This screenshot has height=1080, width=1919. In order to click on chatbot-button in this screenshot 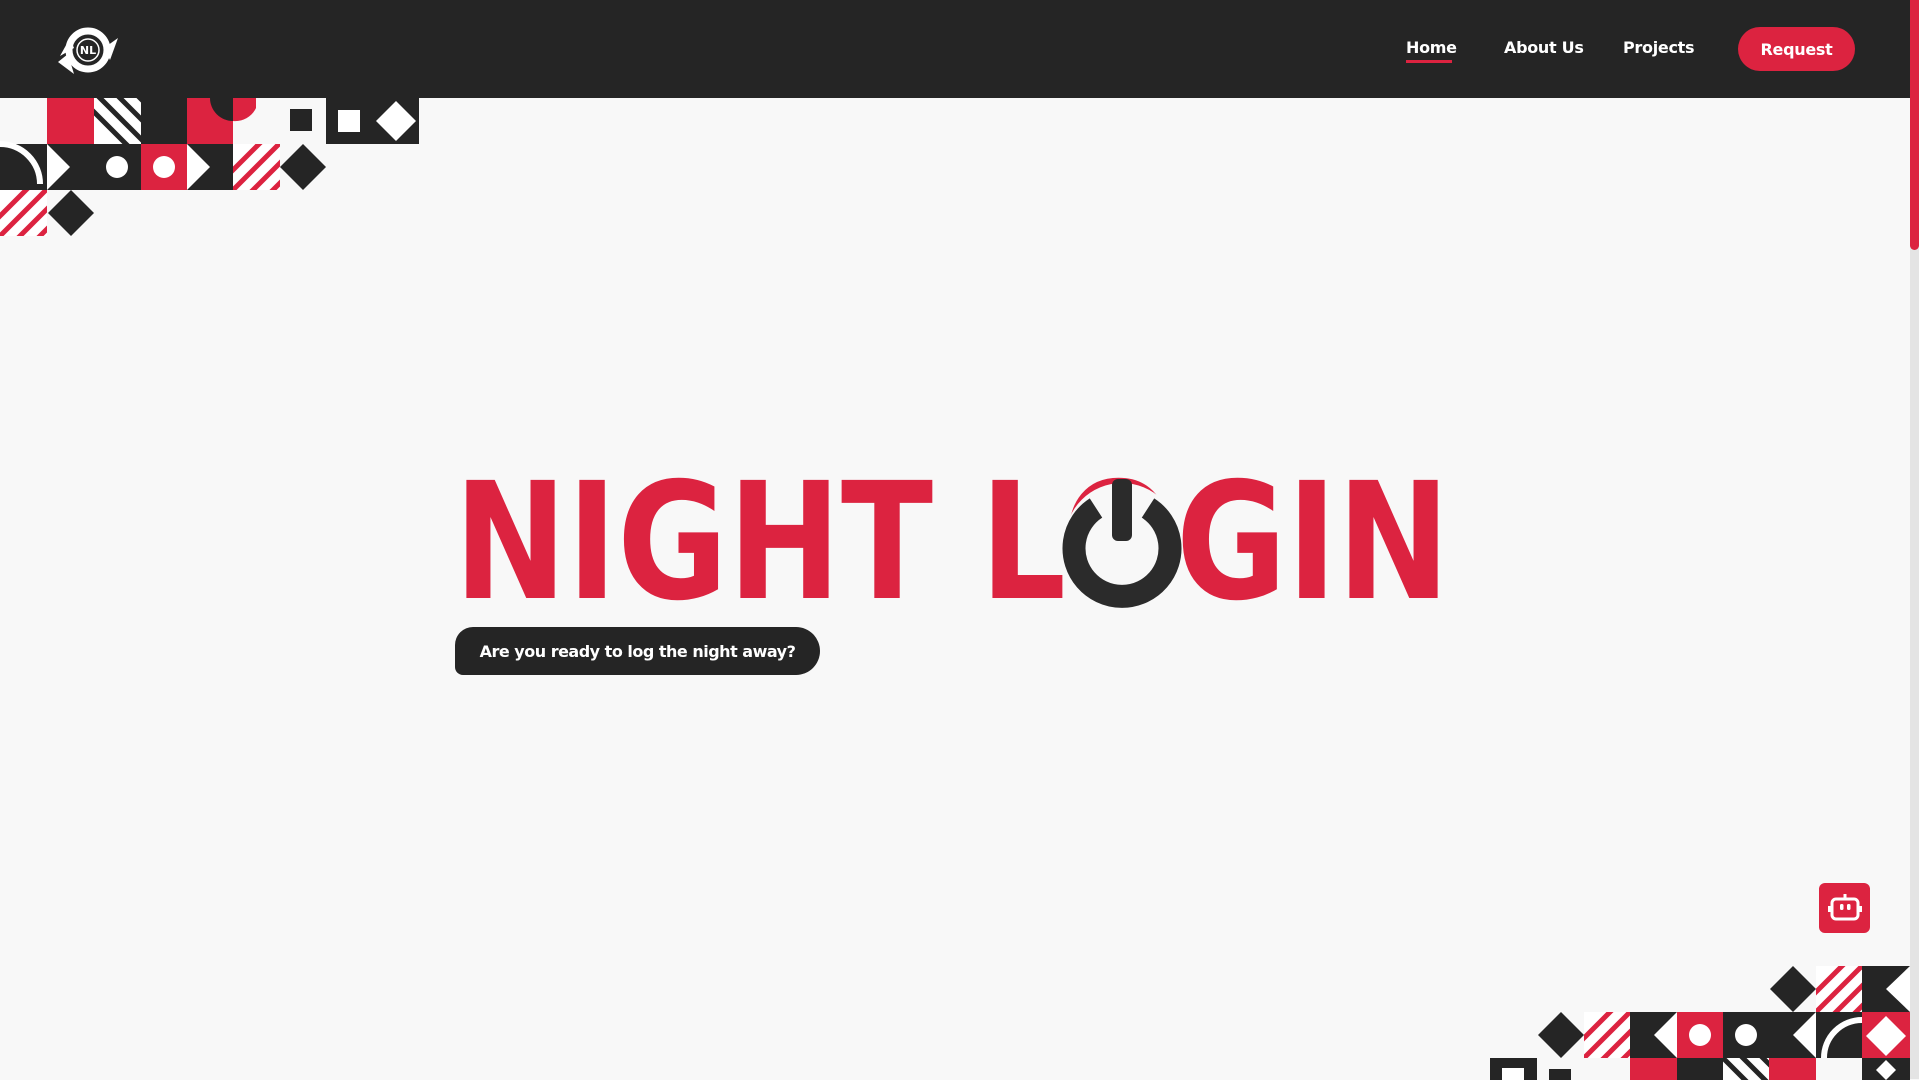, I will do `click(1844, 908)`.